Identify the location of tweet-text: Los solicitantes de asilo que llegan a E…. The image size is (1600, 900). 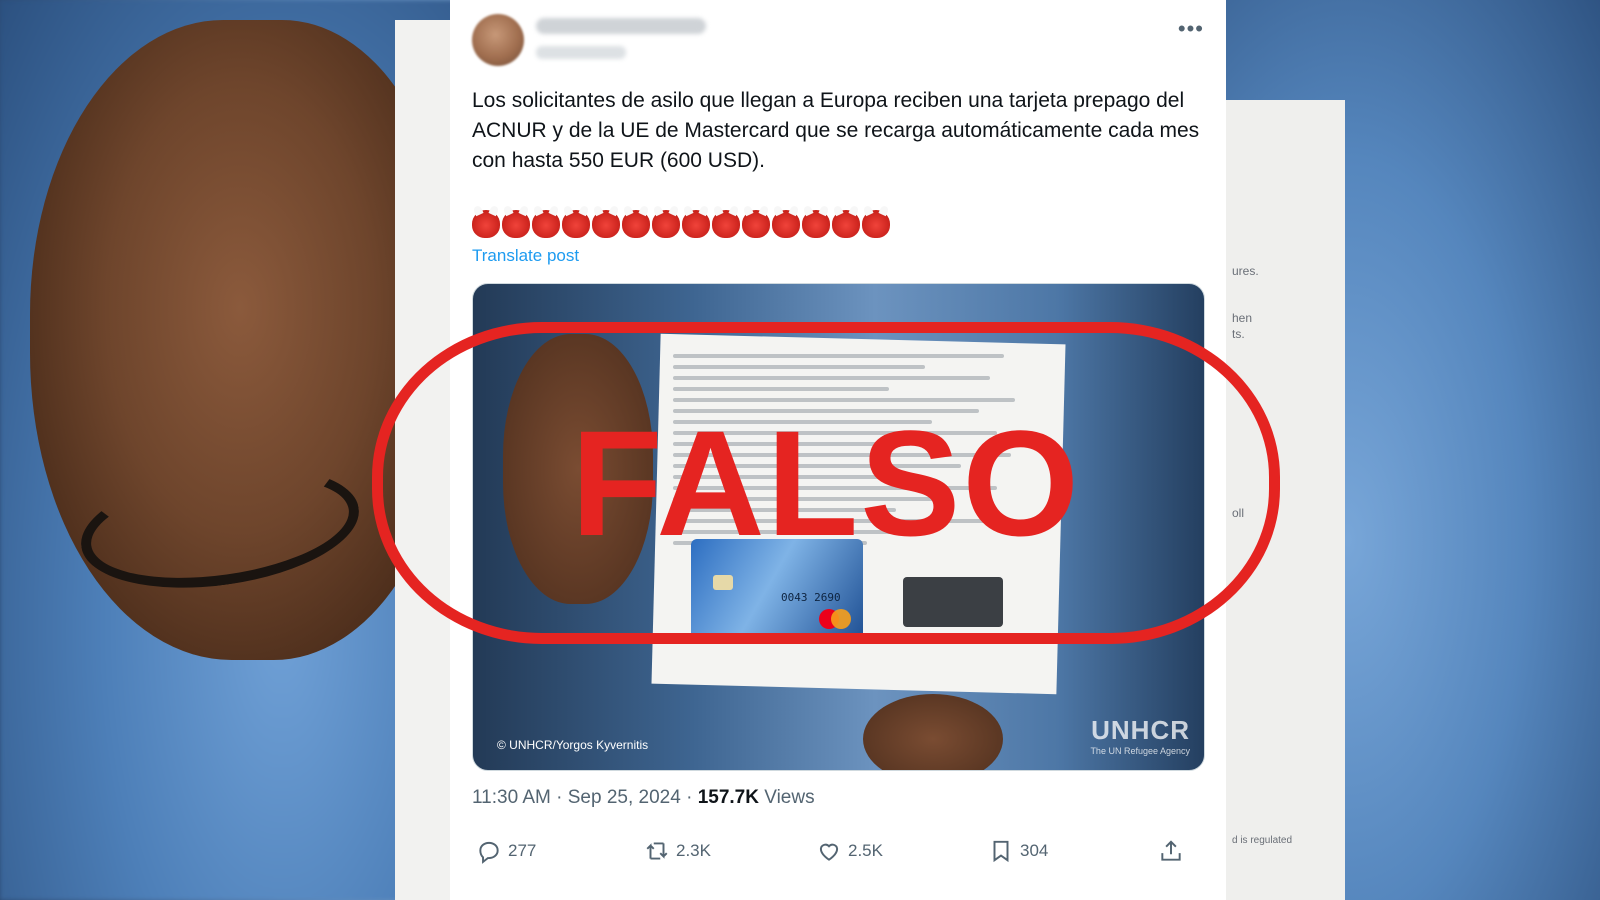
(836, 130).